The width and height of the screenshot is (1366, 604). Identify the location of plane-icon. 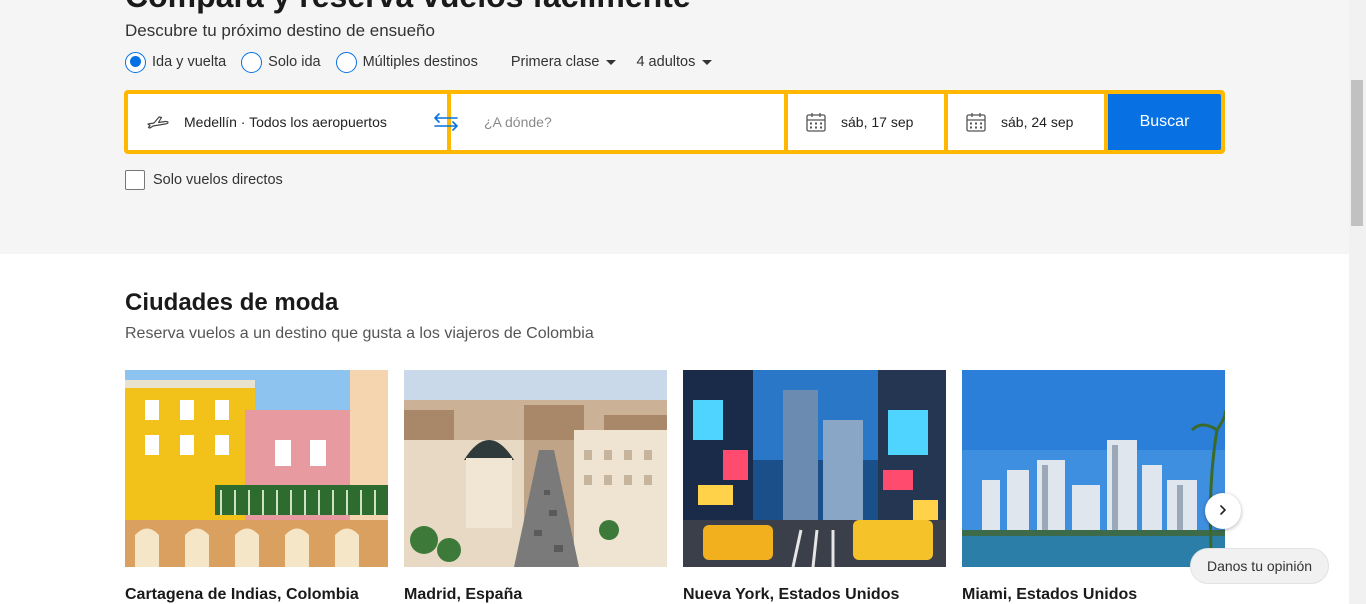
(158, 122).